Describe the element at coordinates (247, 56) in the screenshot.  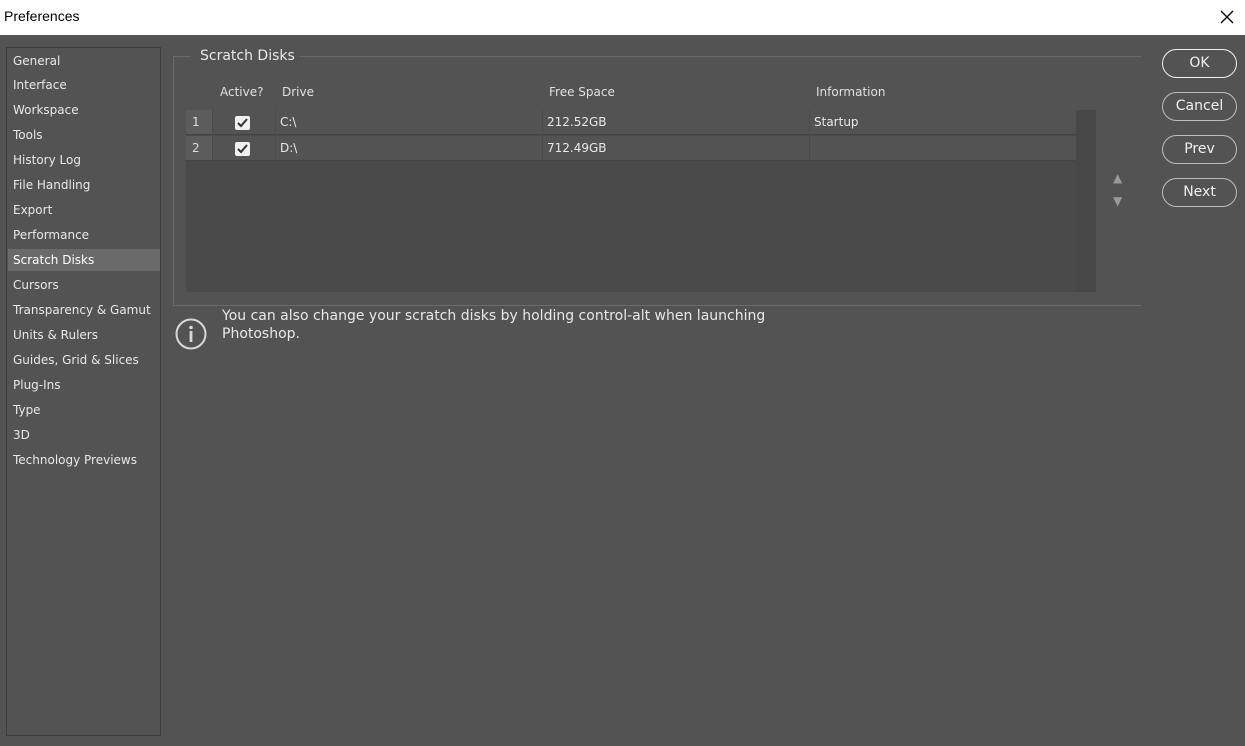
I see `group-title: Scratch Disks` at that location.